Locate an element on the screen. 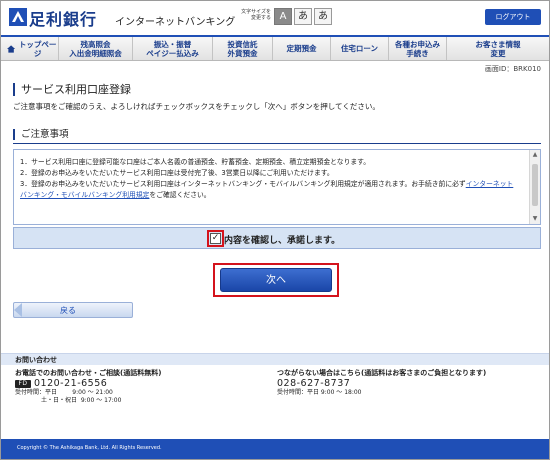 The width and height of the screenshot is (550, 460). page-title: サービス利用口座登録 is located at coordinates (72, 89).